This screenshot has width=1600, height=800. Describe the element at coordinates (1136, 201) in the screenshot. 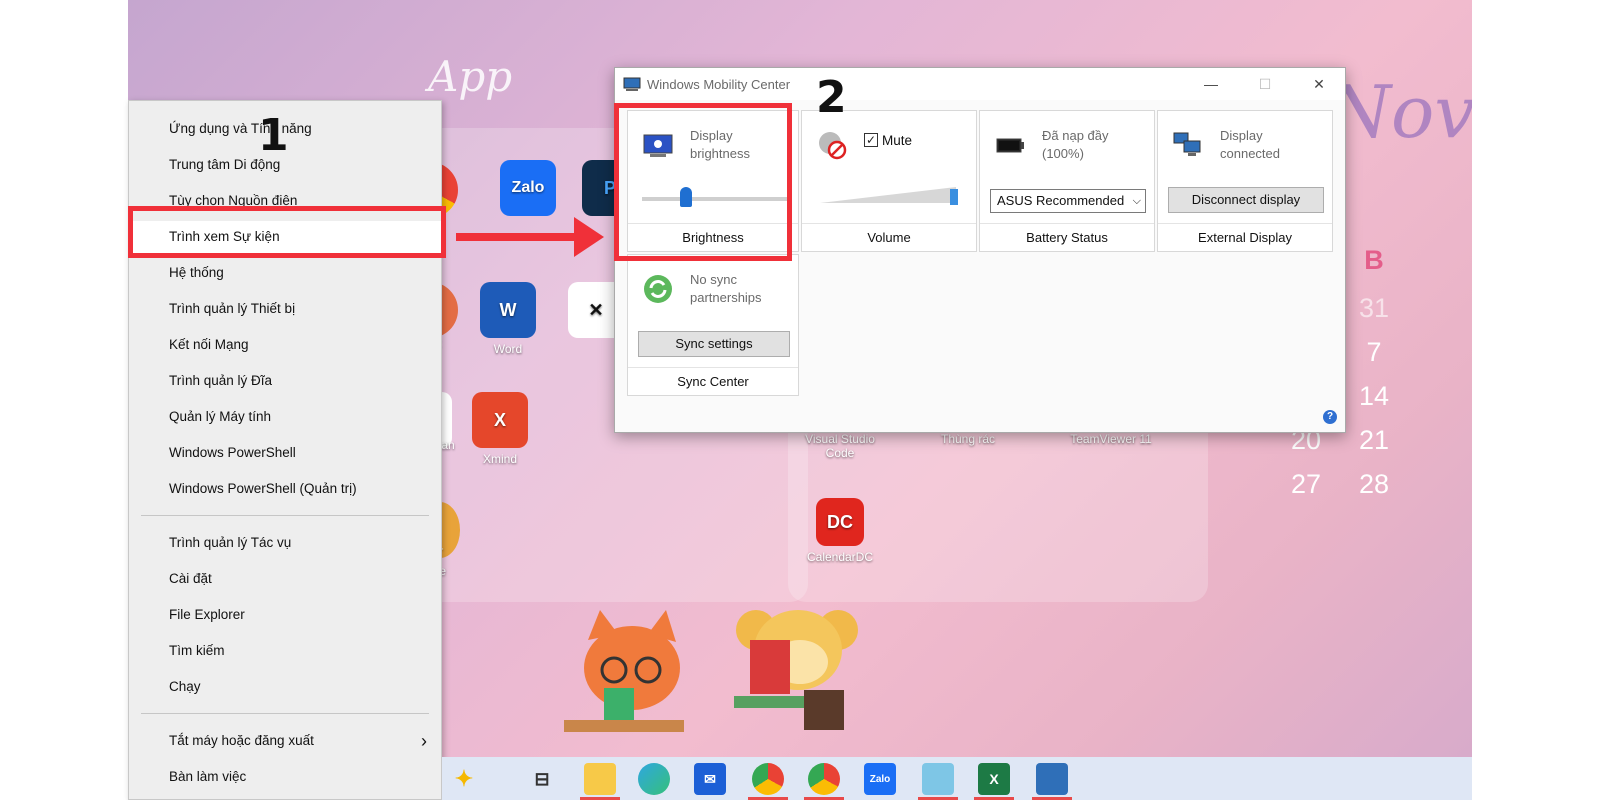

I see `chevron-down-icon: ⌵` at that location.